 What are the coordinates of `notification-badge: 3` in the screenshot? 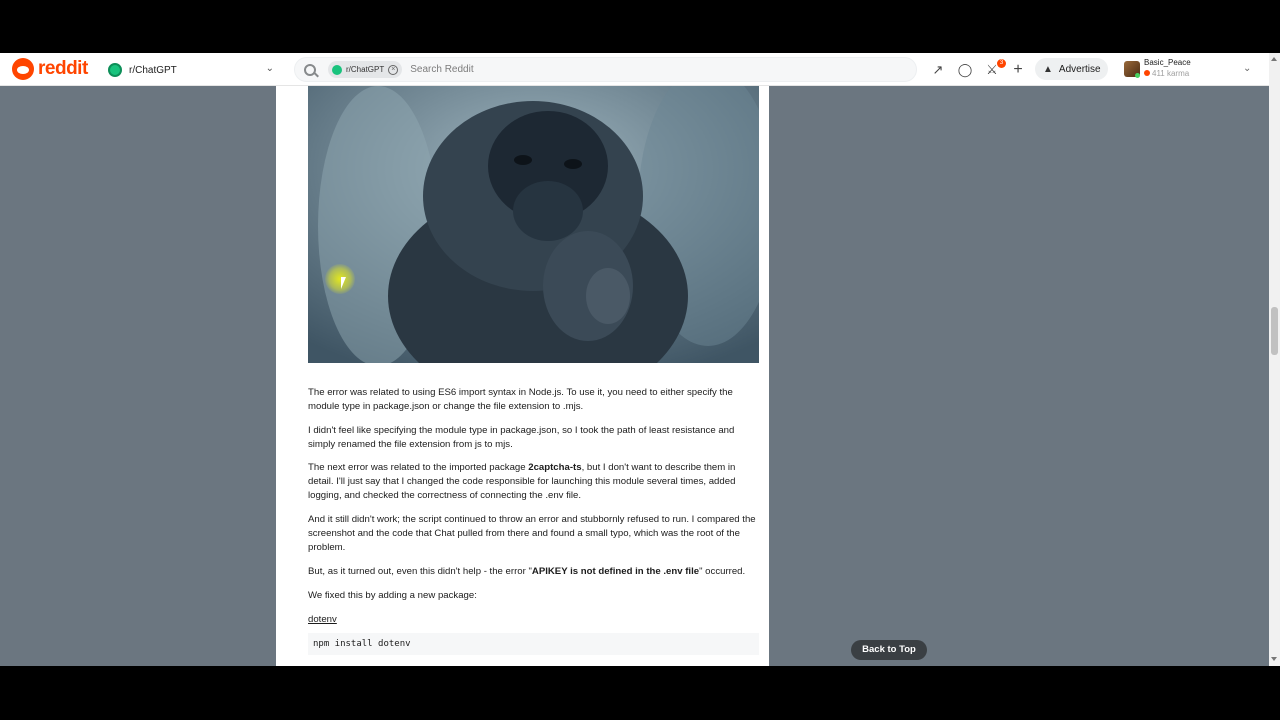 It's located at (1001, 63).